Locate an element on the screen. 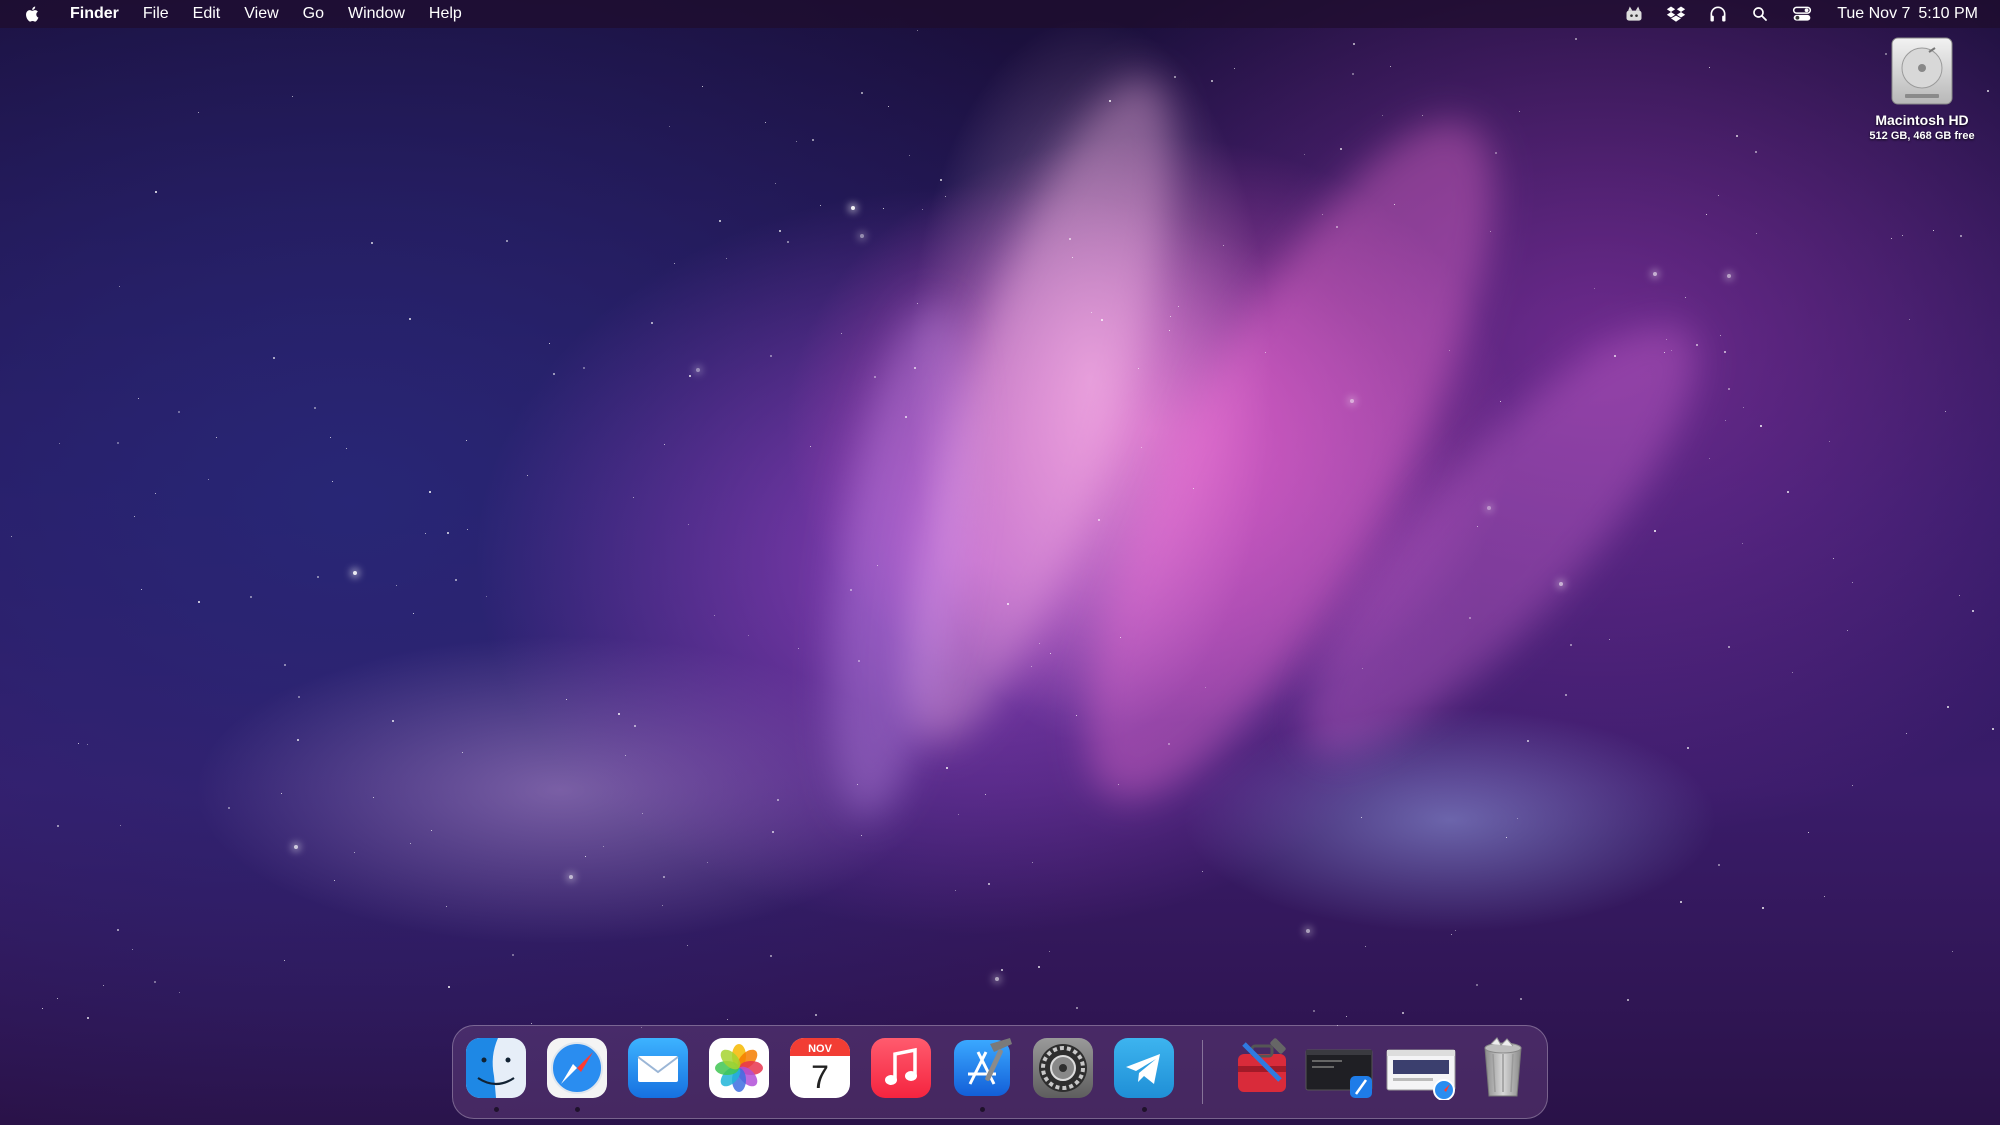  running-indicator is located at coordinates (577, 1109).